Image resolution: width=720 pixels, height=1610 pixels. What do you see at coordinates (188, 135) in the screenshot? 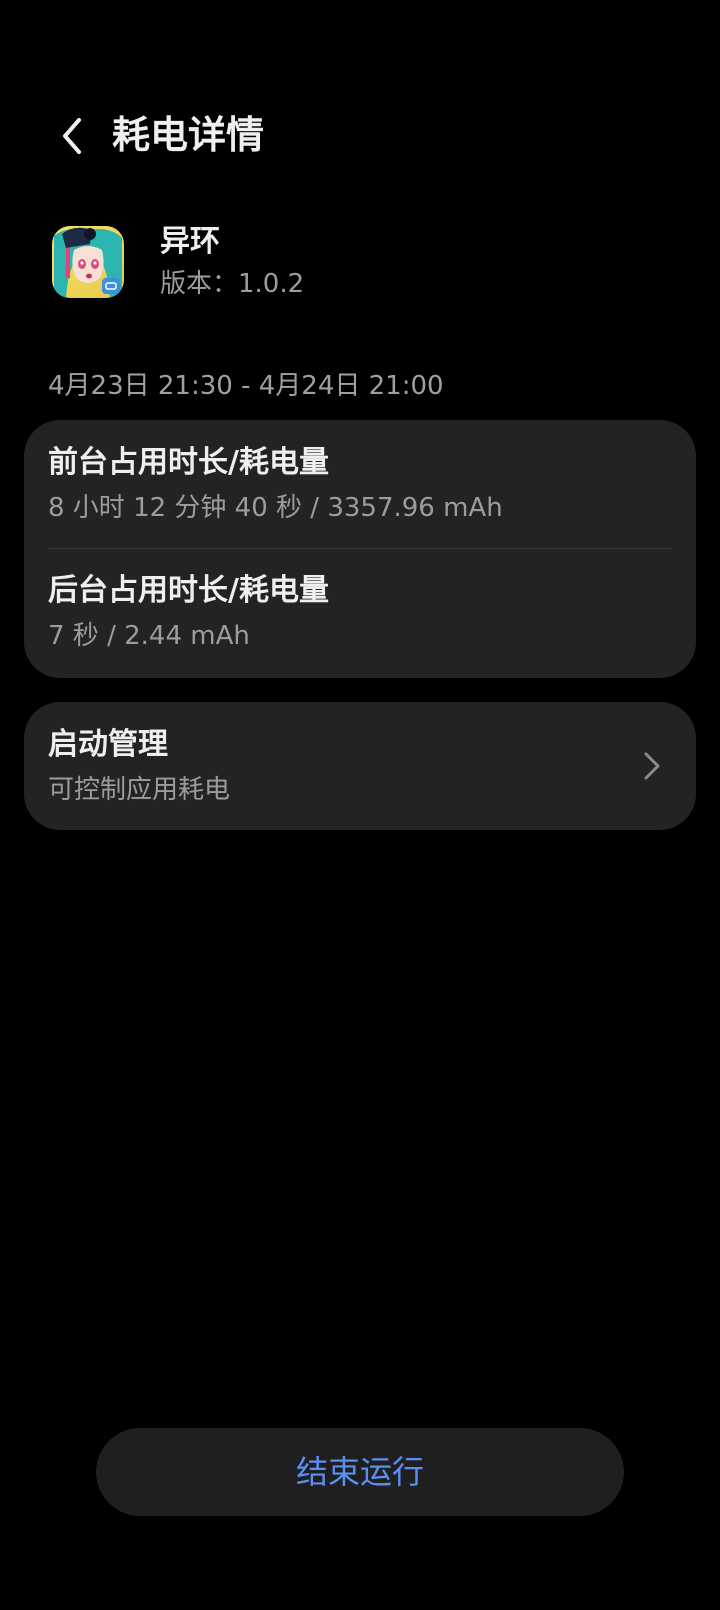
I see `page-title: 耗电详情` at bounding box center [188, 135].